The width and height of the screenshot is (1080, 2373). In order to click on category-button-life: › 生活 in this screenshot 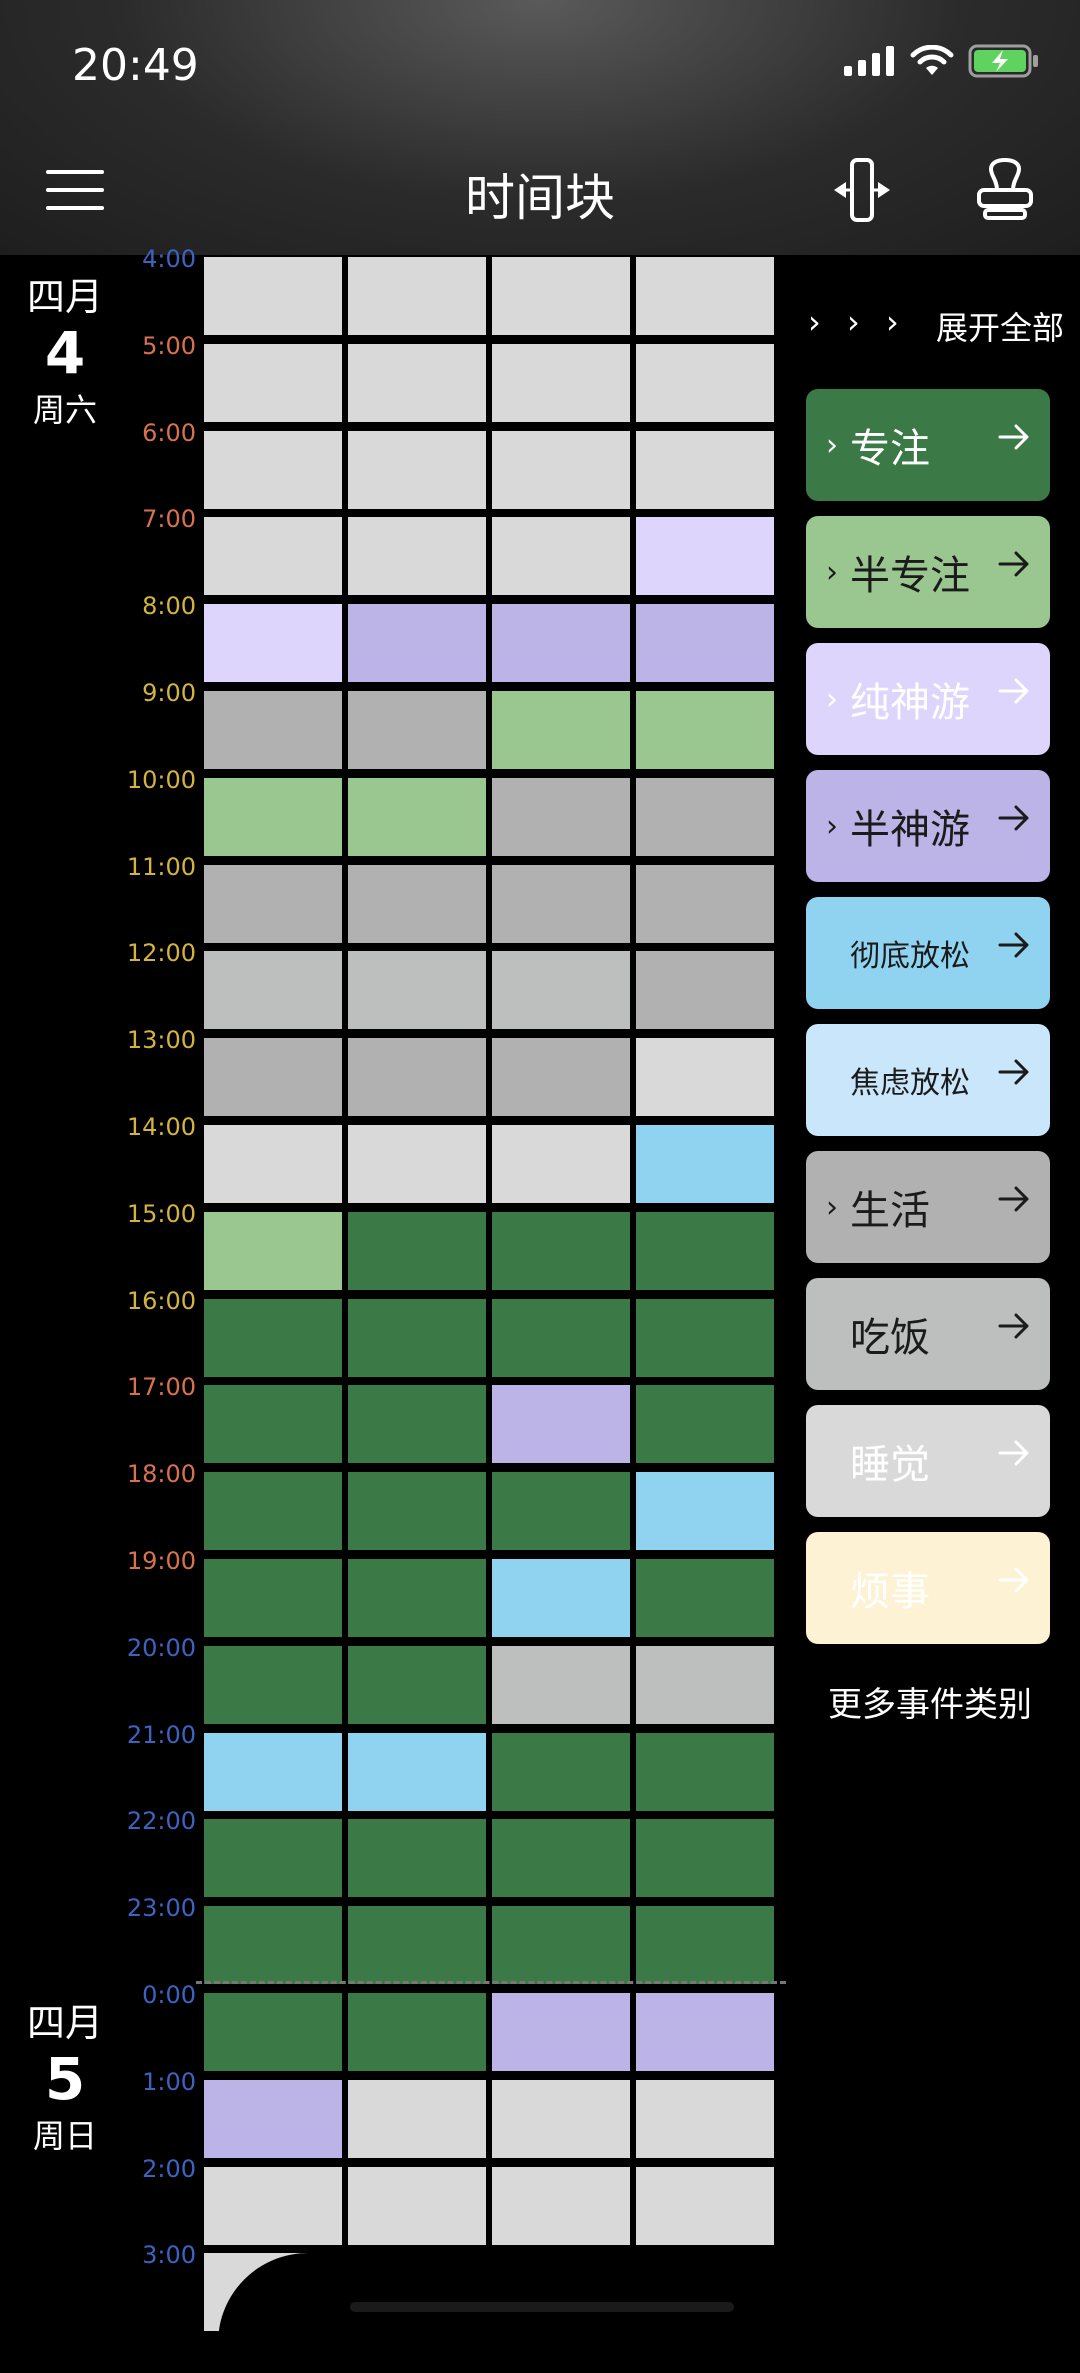, I will do `click(928, 1207)`.